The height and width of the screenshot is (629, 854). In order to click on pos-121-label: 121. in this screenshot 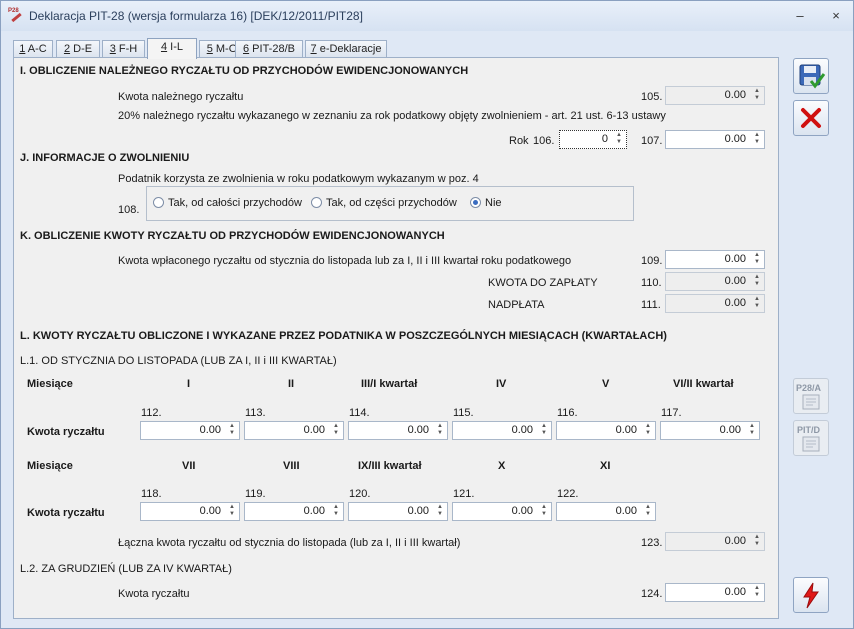, I will do `click(464, 494)`.